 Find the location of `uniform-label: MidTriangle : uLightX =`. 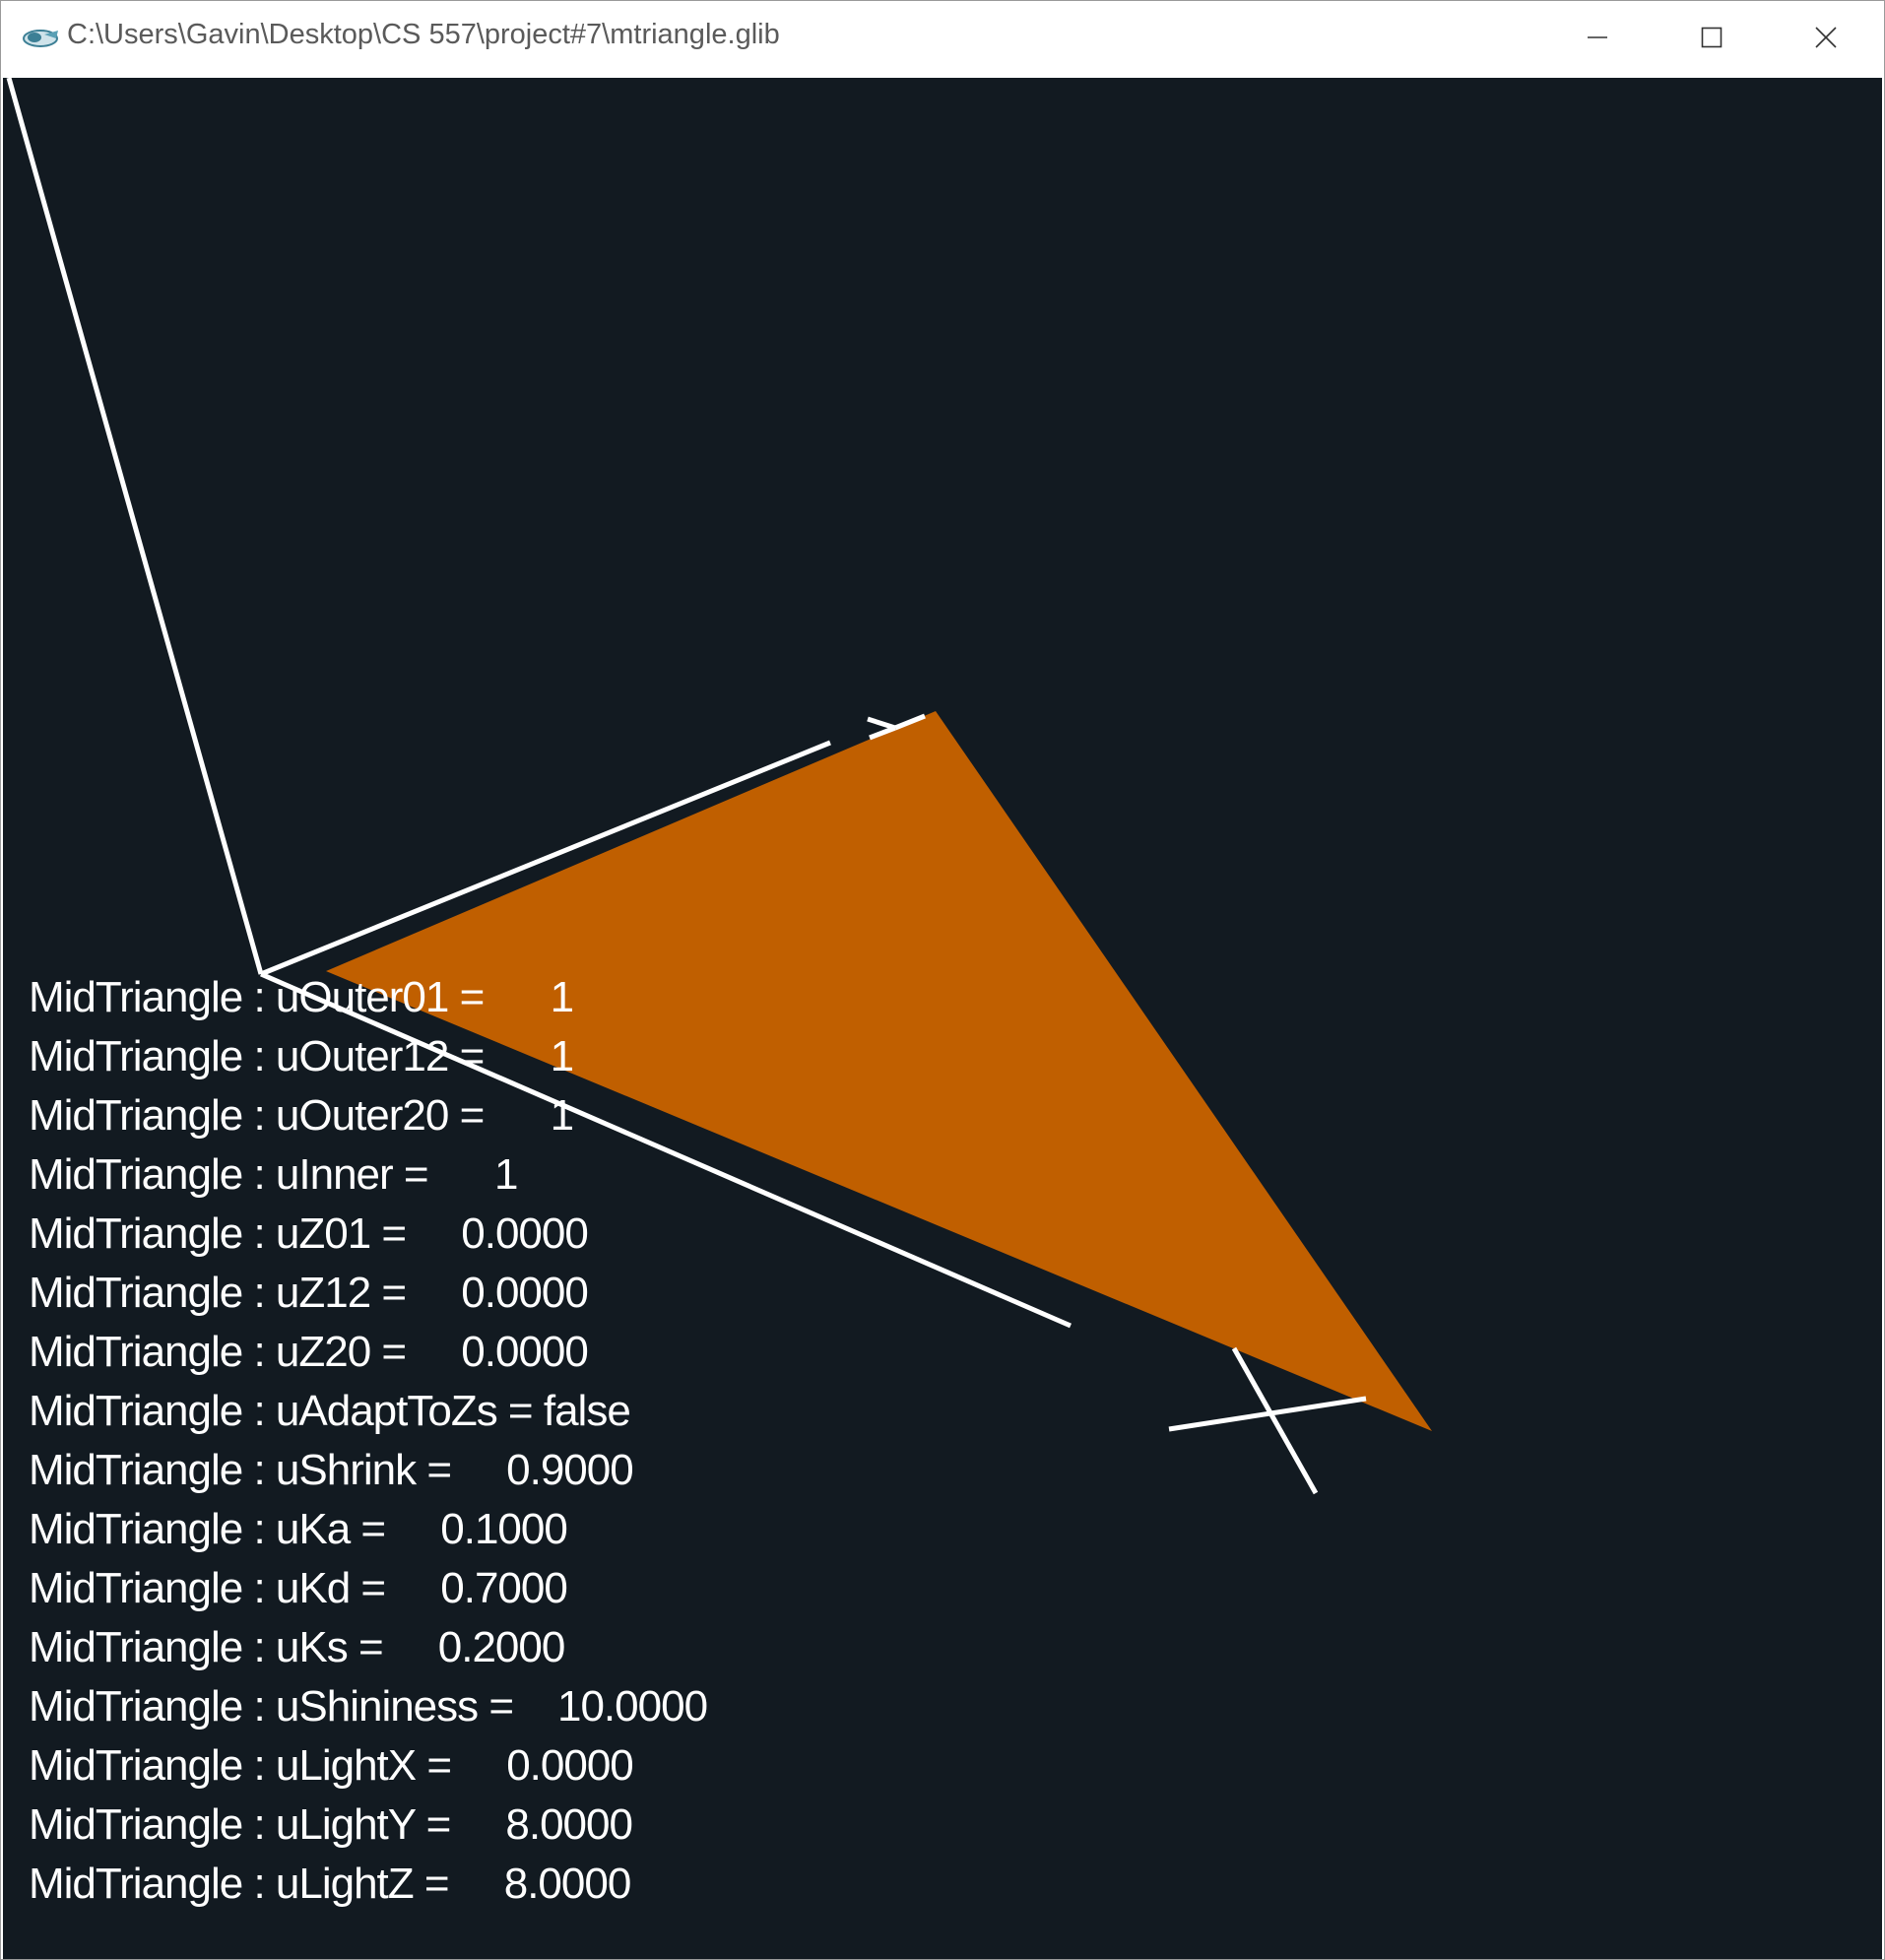

uniform-label: MidTriangle : uLightX = is located at coordinates (240, 1765).